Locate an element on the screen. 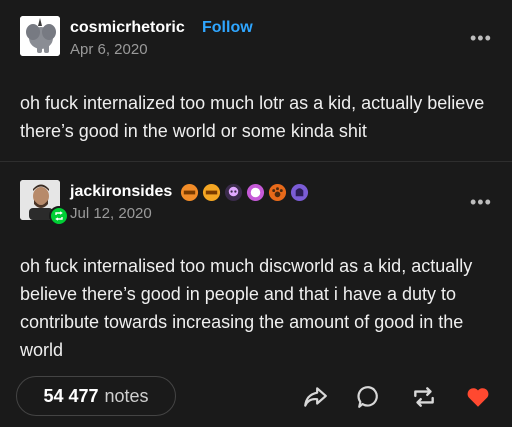 The height and width of the screenshot is (427, 512). reply-icon is located at coordinates (369, 397).